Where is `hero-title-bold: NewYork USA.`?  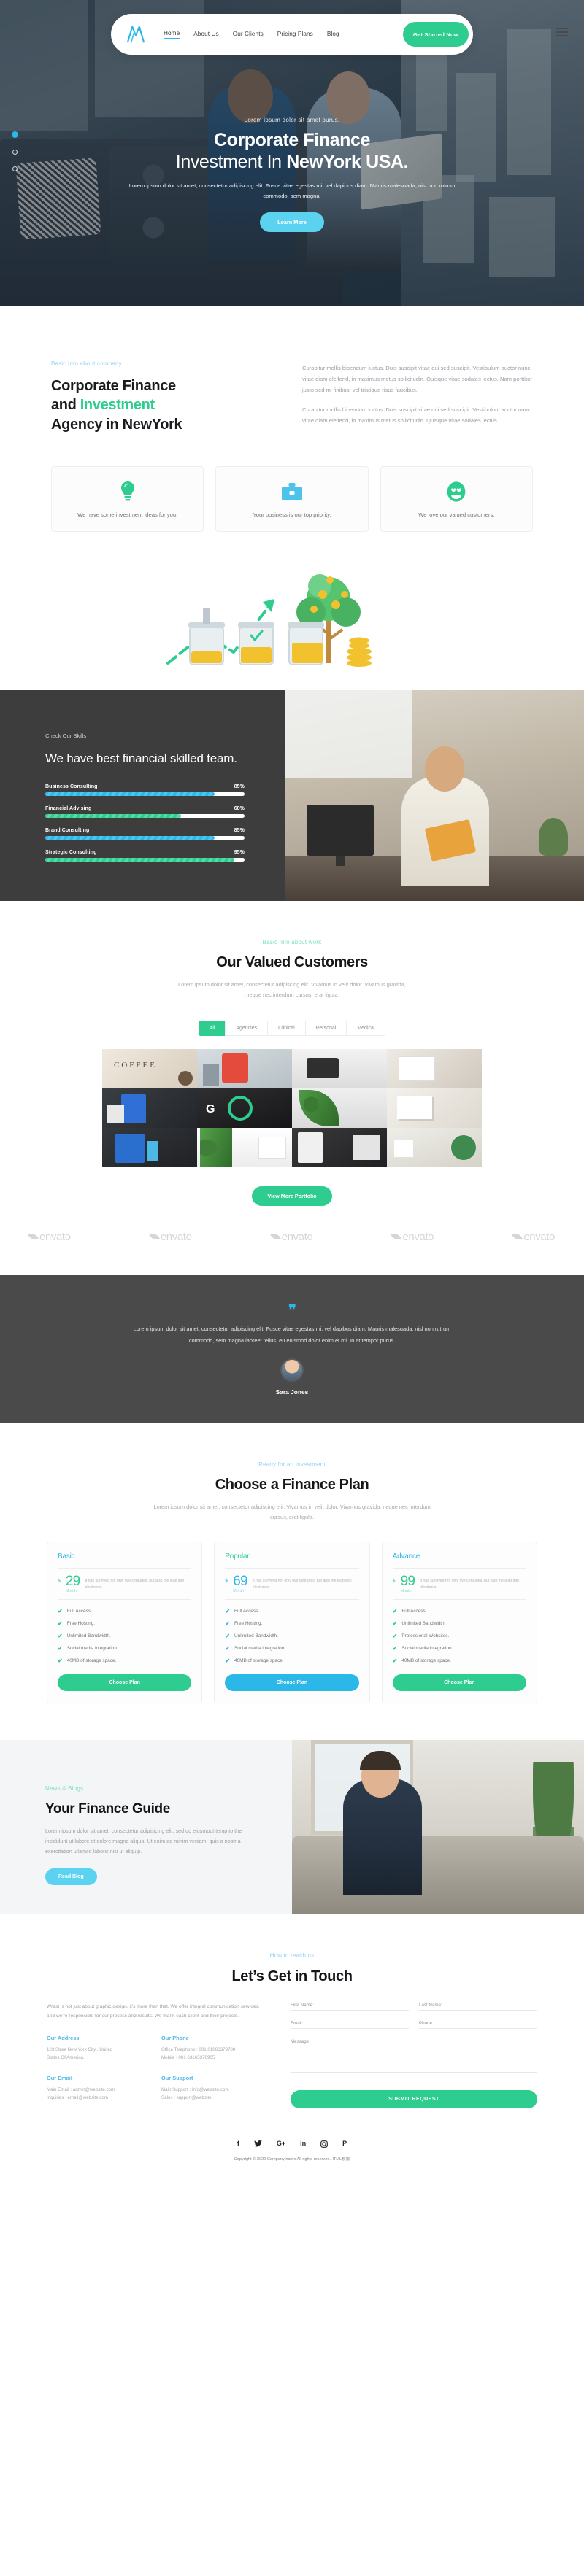
hero-title-bold: NewYork USA. is located at coordinates (347, 161).